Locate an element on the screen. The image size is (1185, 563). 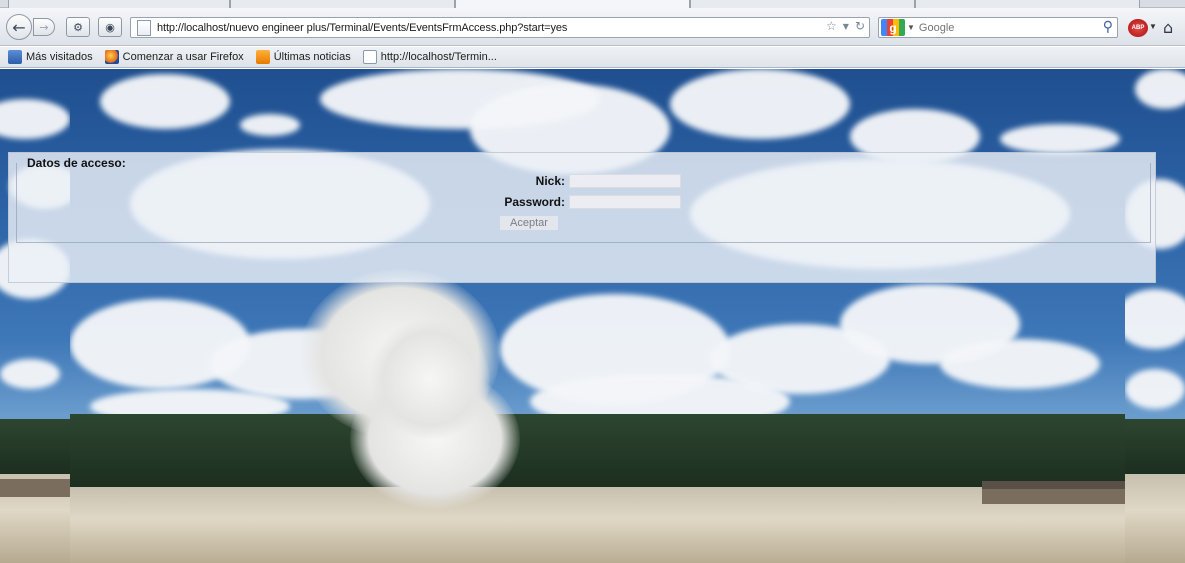
bookmark-star-icon: ☆ is located at coordinates (831, 26).